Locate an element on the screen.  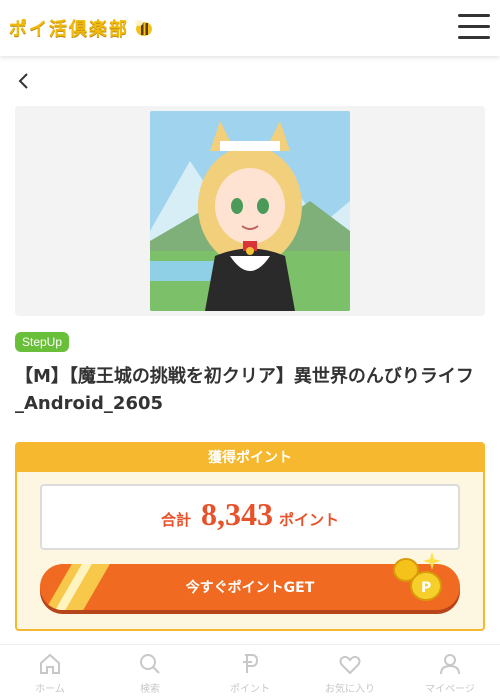
nav-mypage: マイページ is located at coordinates (450, 672).